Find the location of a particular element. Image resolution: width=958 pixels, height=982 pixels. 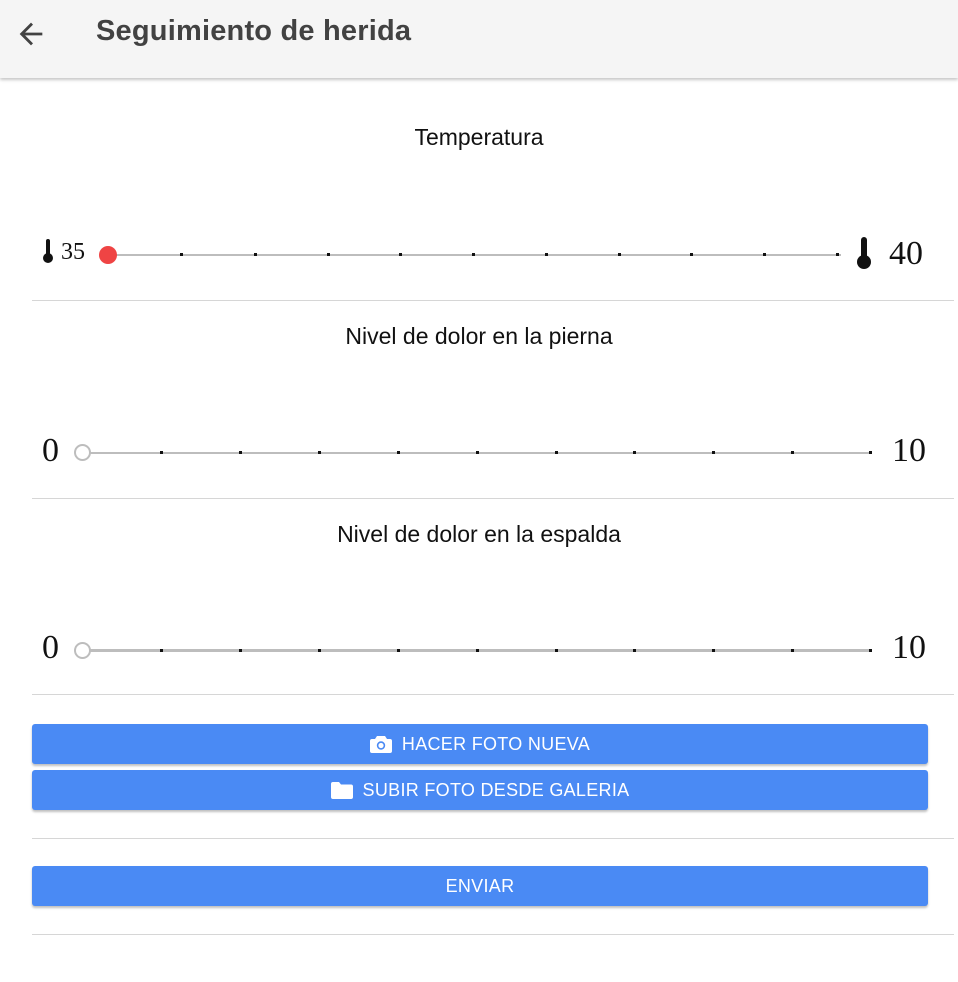

back-pain-slider: 0 10 is located at coordinates (479, 650).